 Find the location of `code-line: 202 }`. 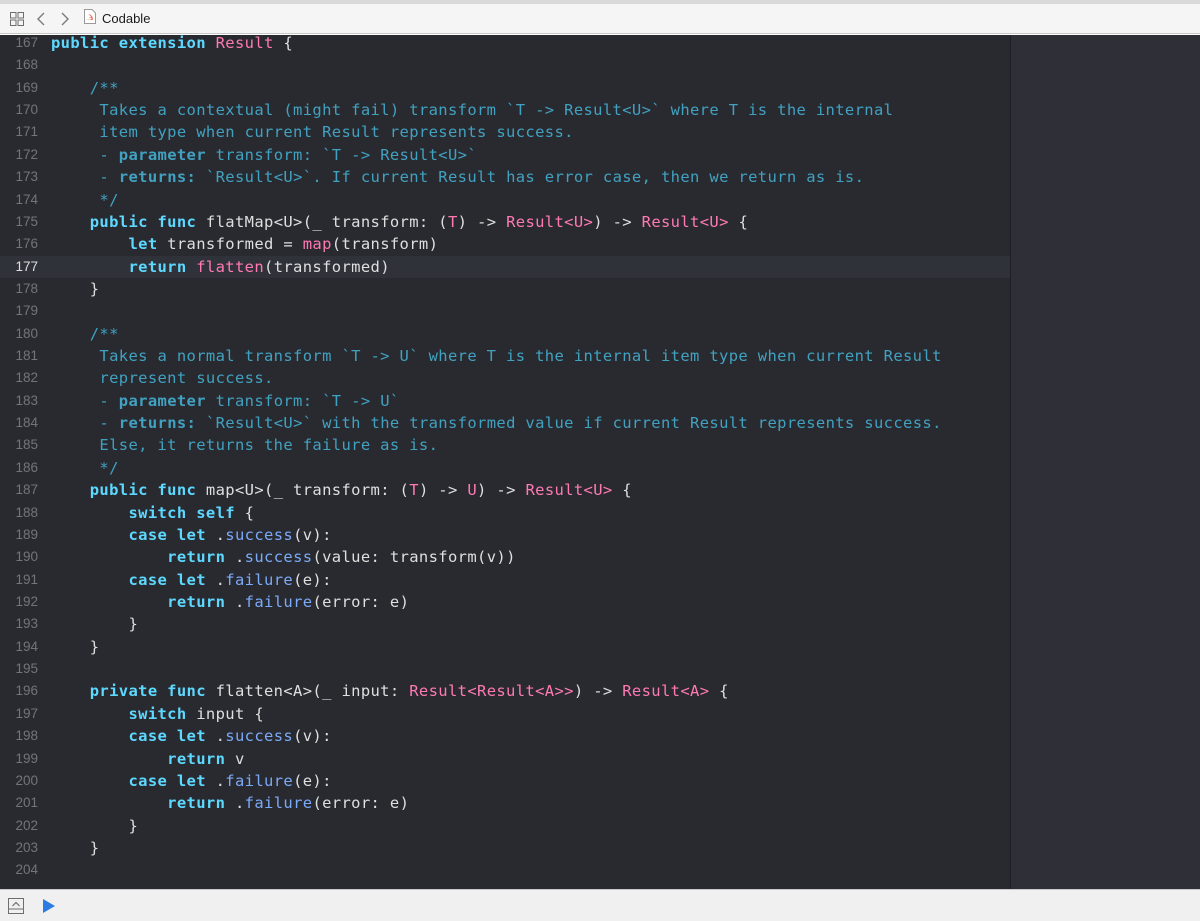

code-line: 202 } is located at coordinates (505, 826).